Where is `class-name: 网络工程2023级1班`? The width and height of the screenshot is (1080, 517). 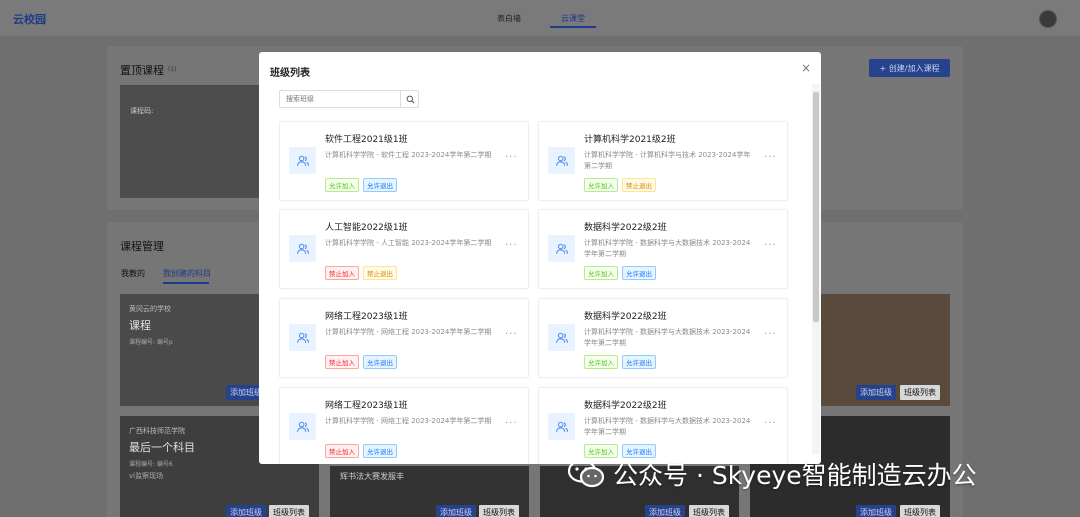
class-name: 网络工程2023级1班 is located at coordinates (366, 406).